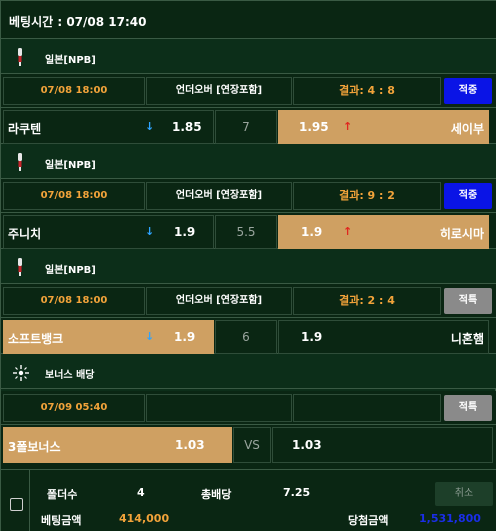  I want to click on game-result: 결과: 9 : 2, so click(367, 196).